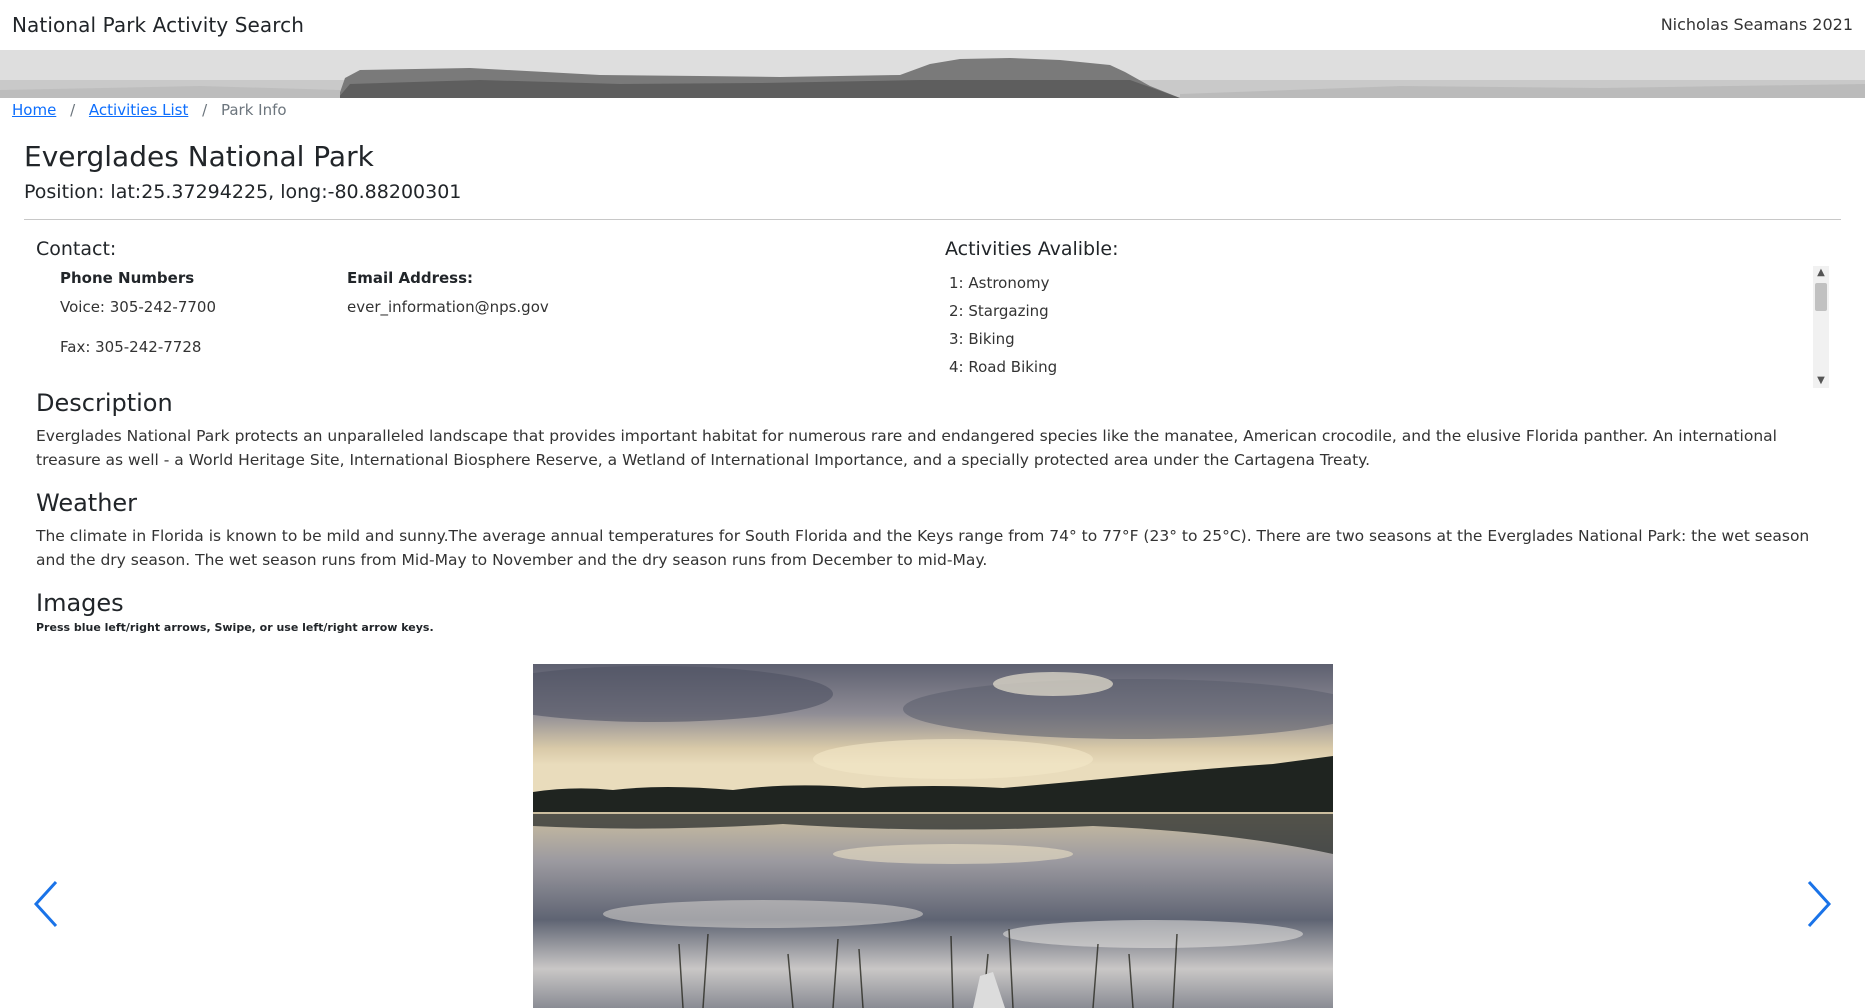 The height and width of the screenshot is (1008, 1865). Describe the element at coordinates (933, 836) in the screenshot. I see `carousel-image` at that location.